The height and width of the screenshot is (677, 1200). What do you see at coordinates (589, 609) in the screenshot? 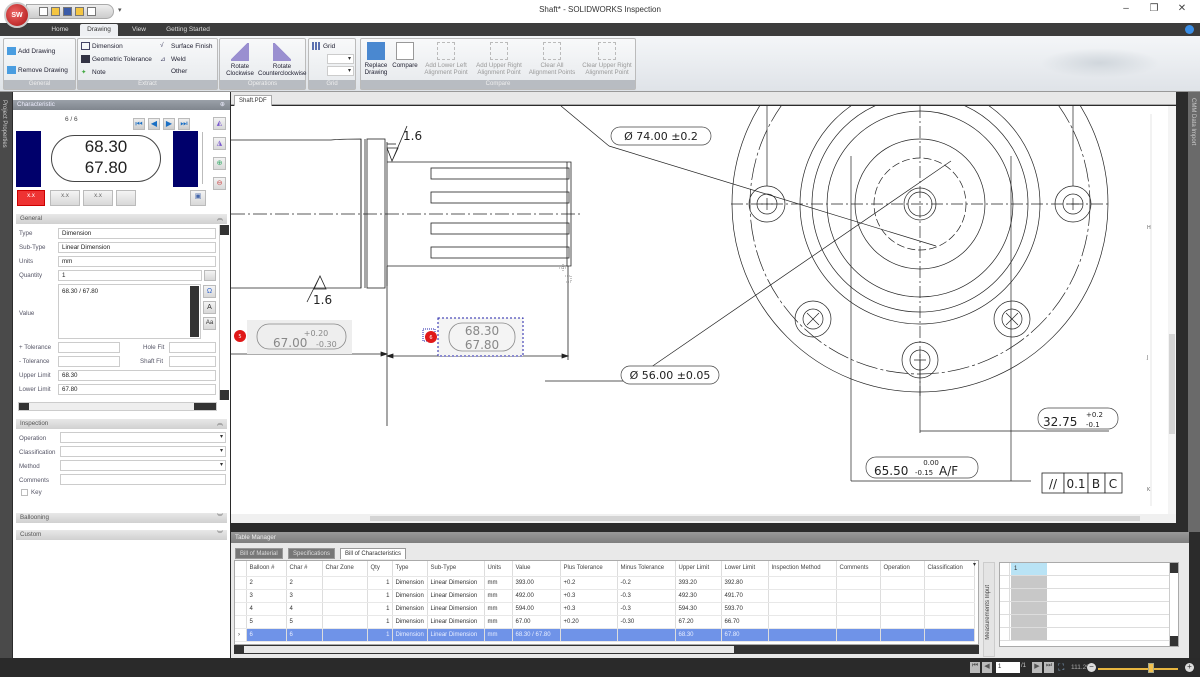
I see `table-cell: +0.3` at bounding box center [589, 609].